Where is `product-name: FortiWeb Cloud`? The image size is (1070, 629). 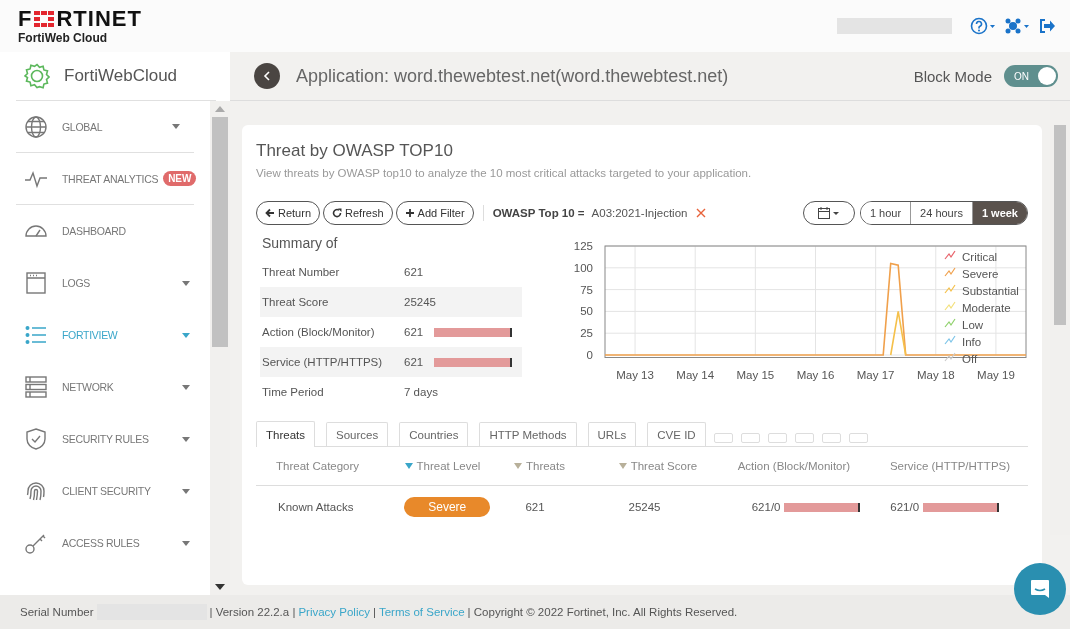
product-name: FortiWeb Cloud is located at coordinates (63, 37).